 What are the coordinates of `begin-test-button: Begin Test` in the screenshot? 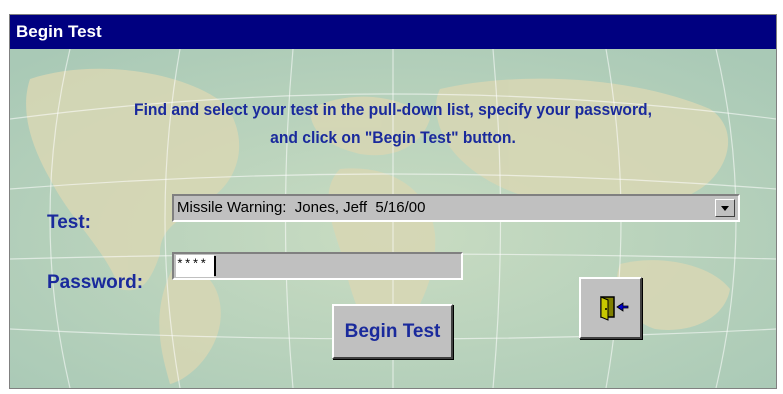 It's located at (392, 331).